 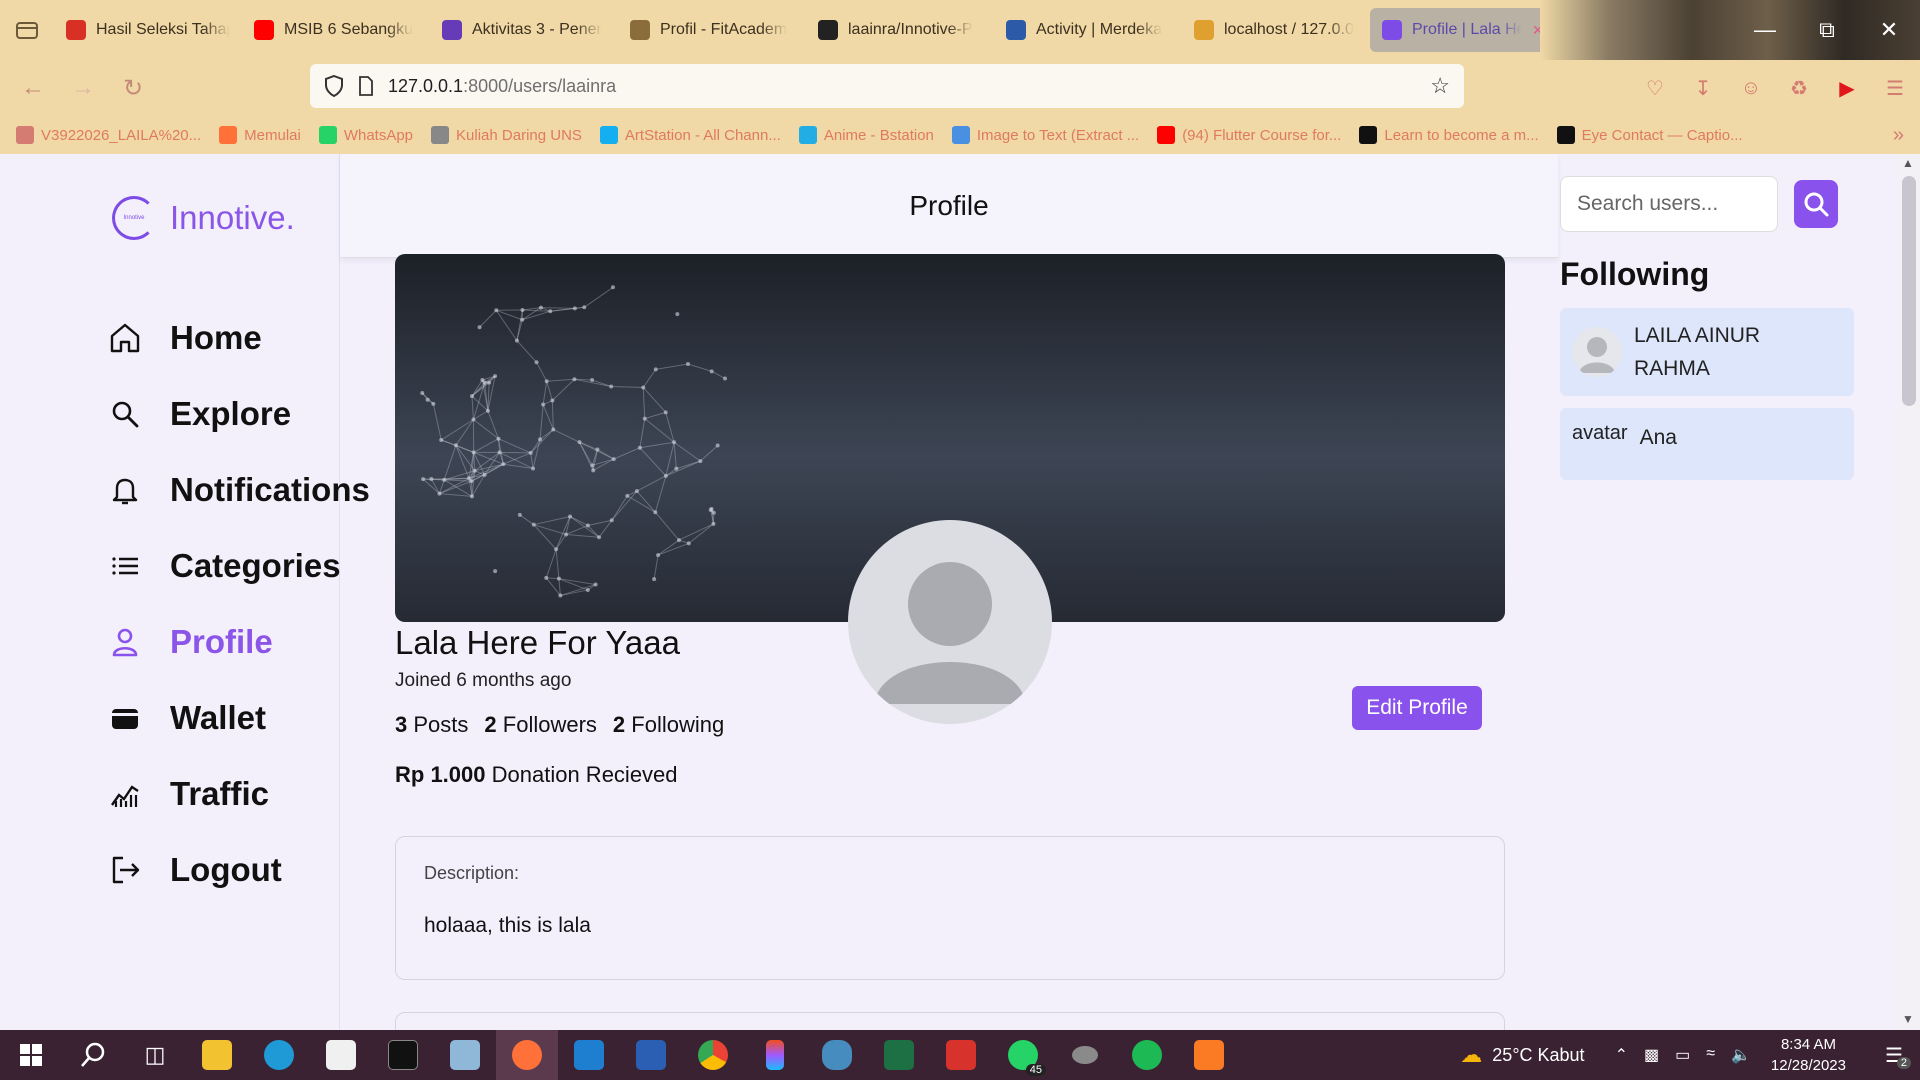 What do you see at coordinates (651, 1055) in the screenshot?
I see `word-button` at bounding box center [651, 1055].